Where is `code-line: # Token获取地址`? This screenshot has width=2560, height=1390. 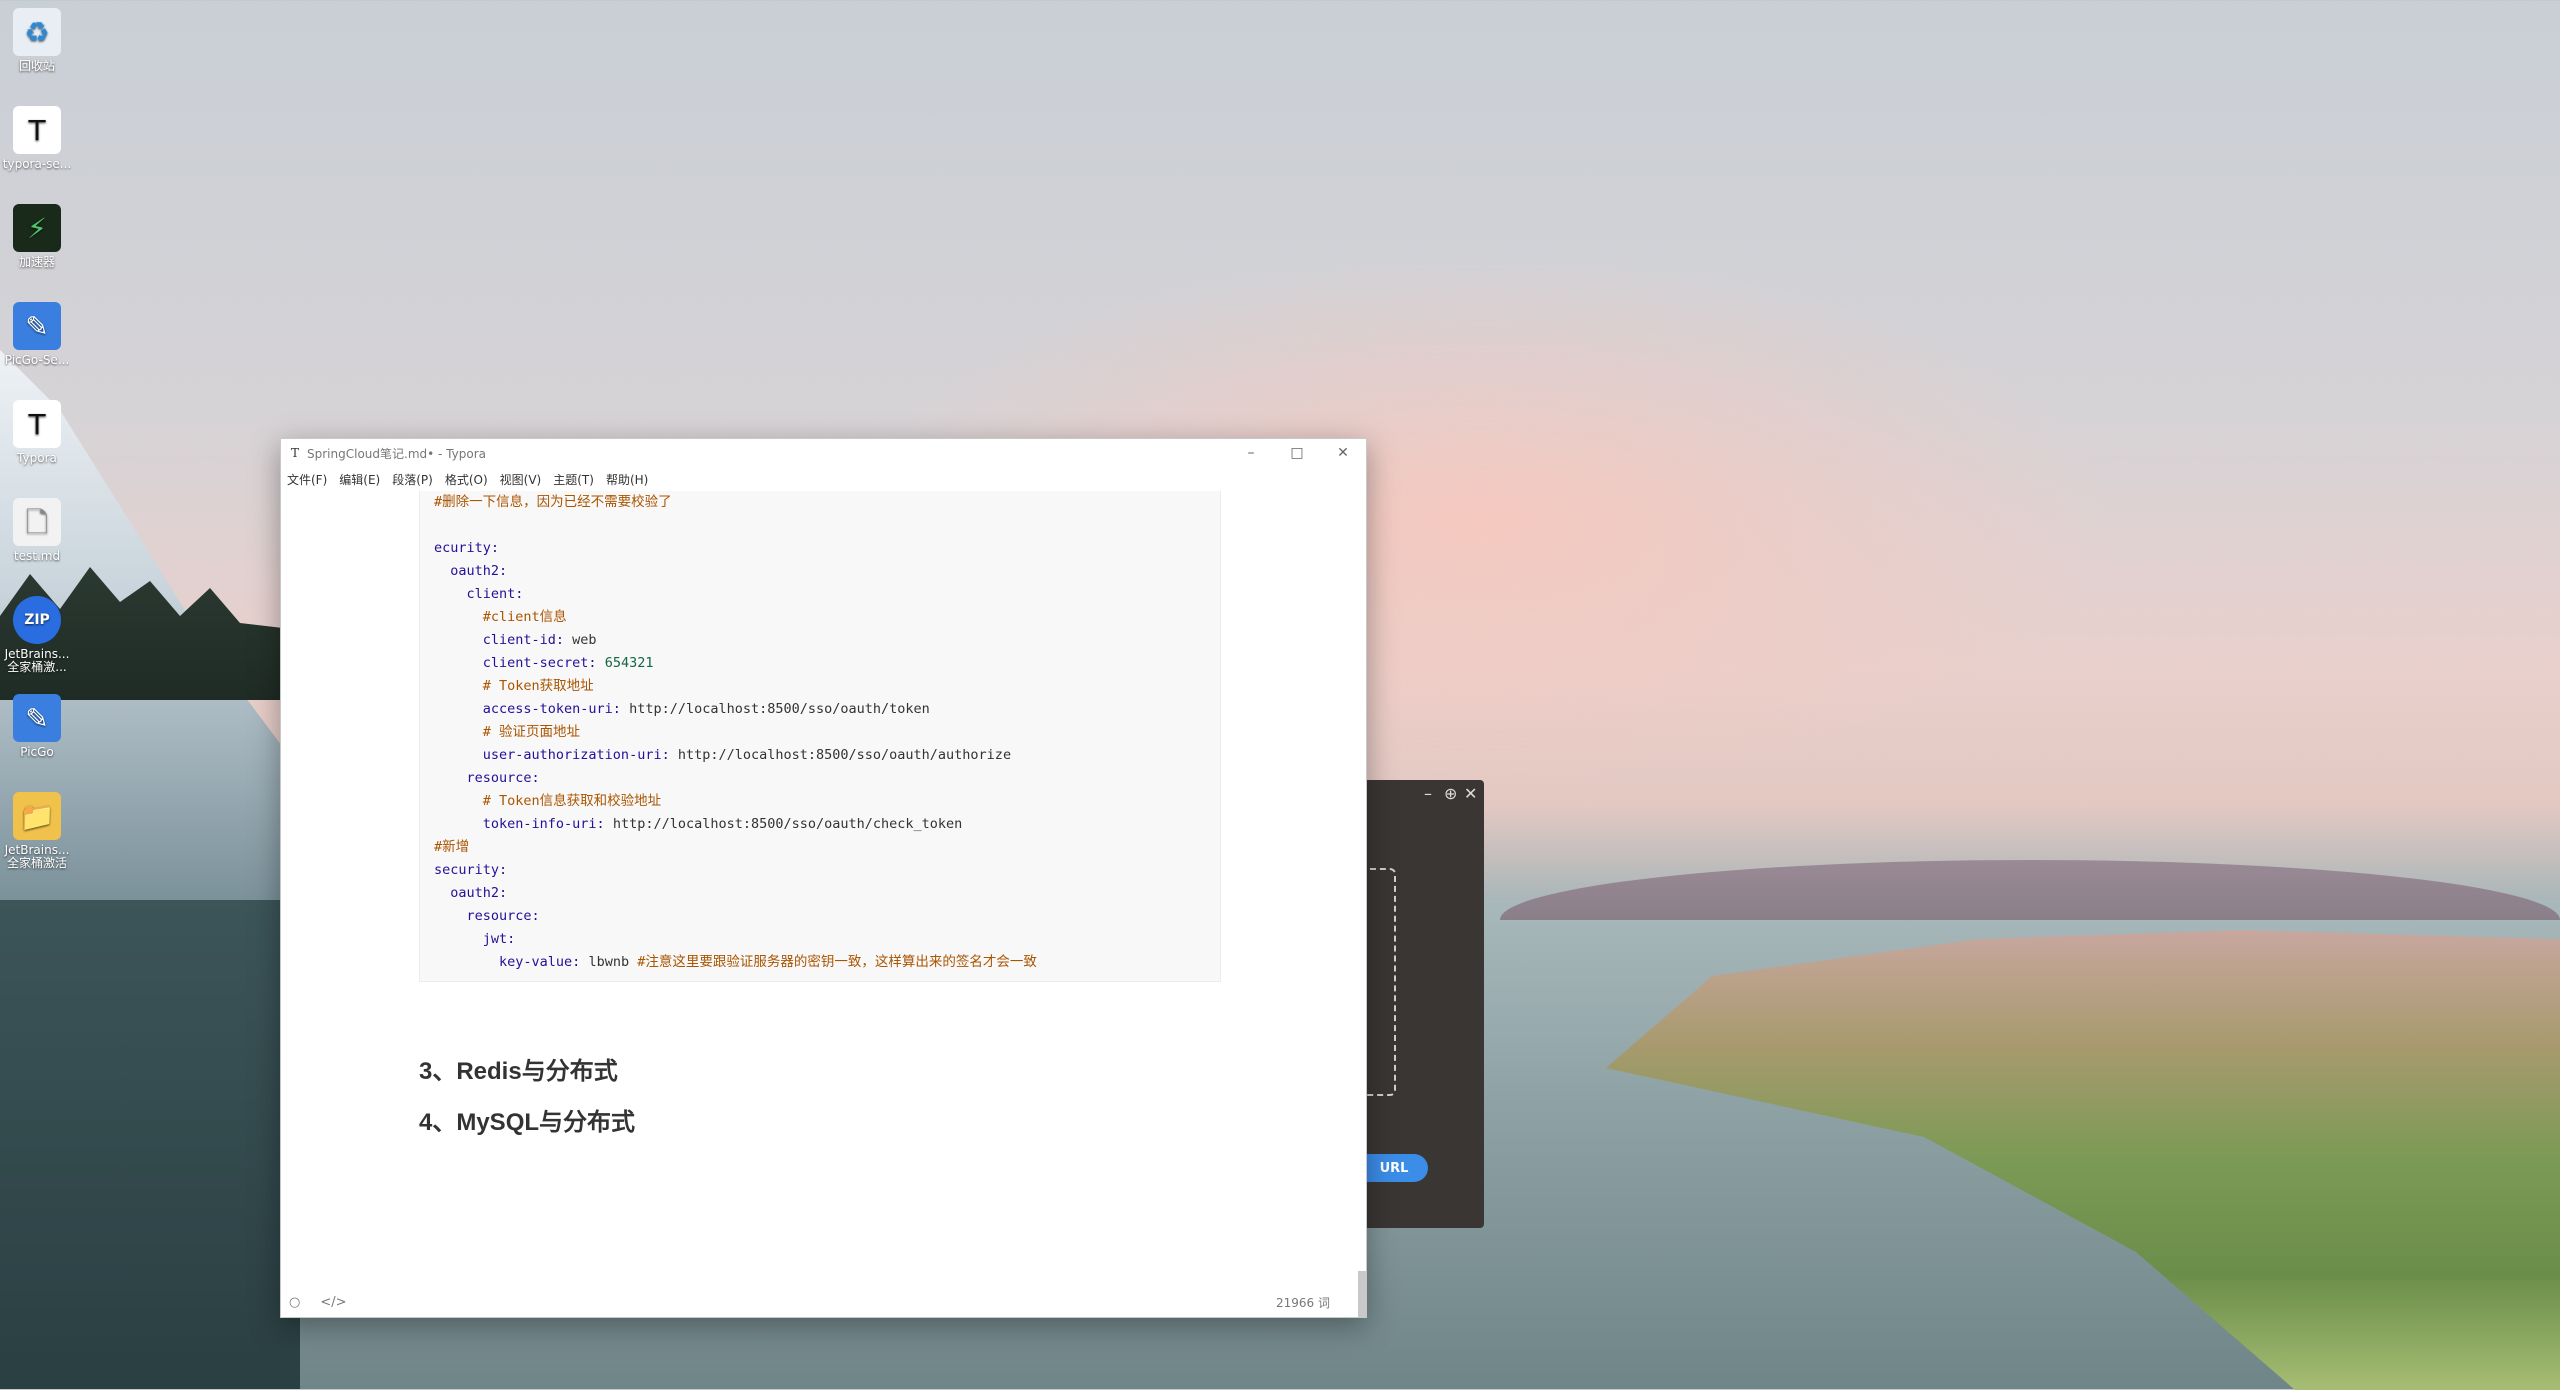 code-line: # Token获取地址 is located at coordinates (514, 686).